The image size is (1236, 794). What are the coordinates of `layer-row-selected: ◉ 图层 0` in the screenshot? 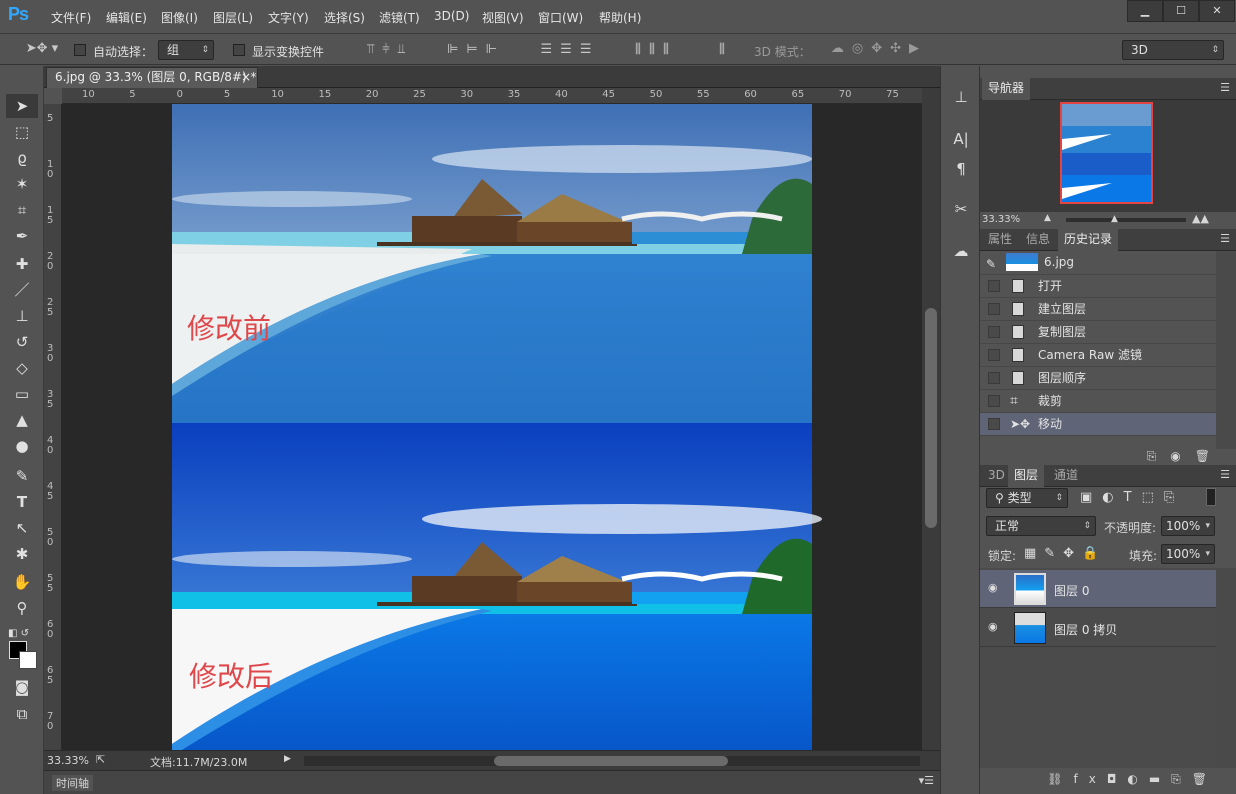 It's located at (1098, 589).